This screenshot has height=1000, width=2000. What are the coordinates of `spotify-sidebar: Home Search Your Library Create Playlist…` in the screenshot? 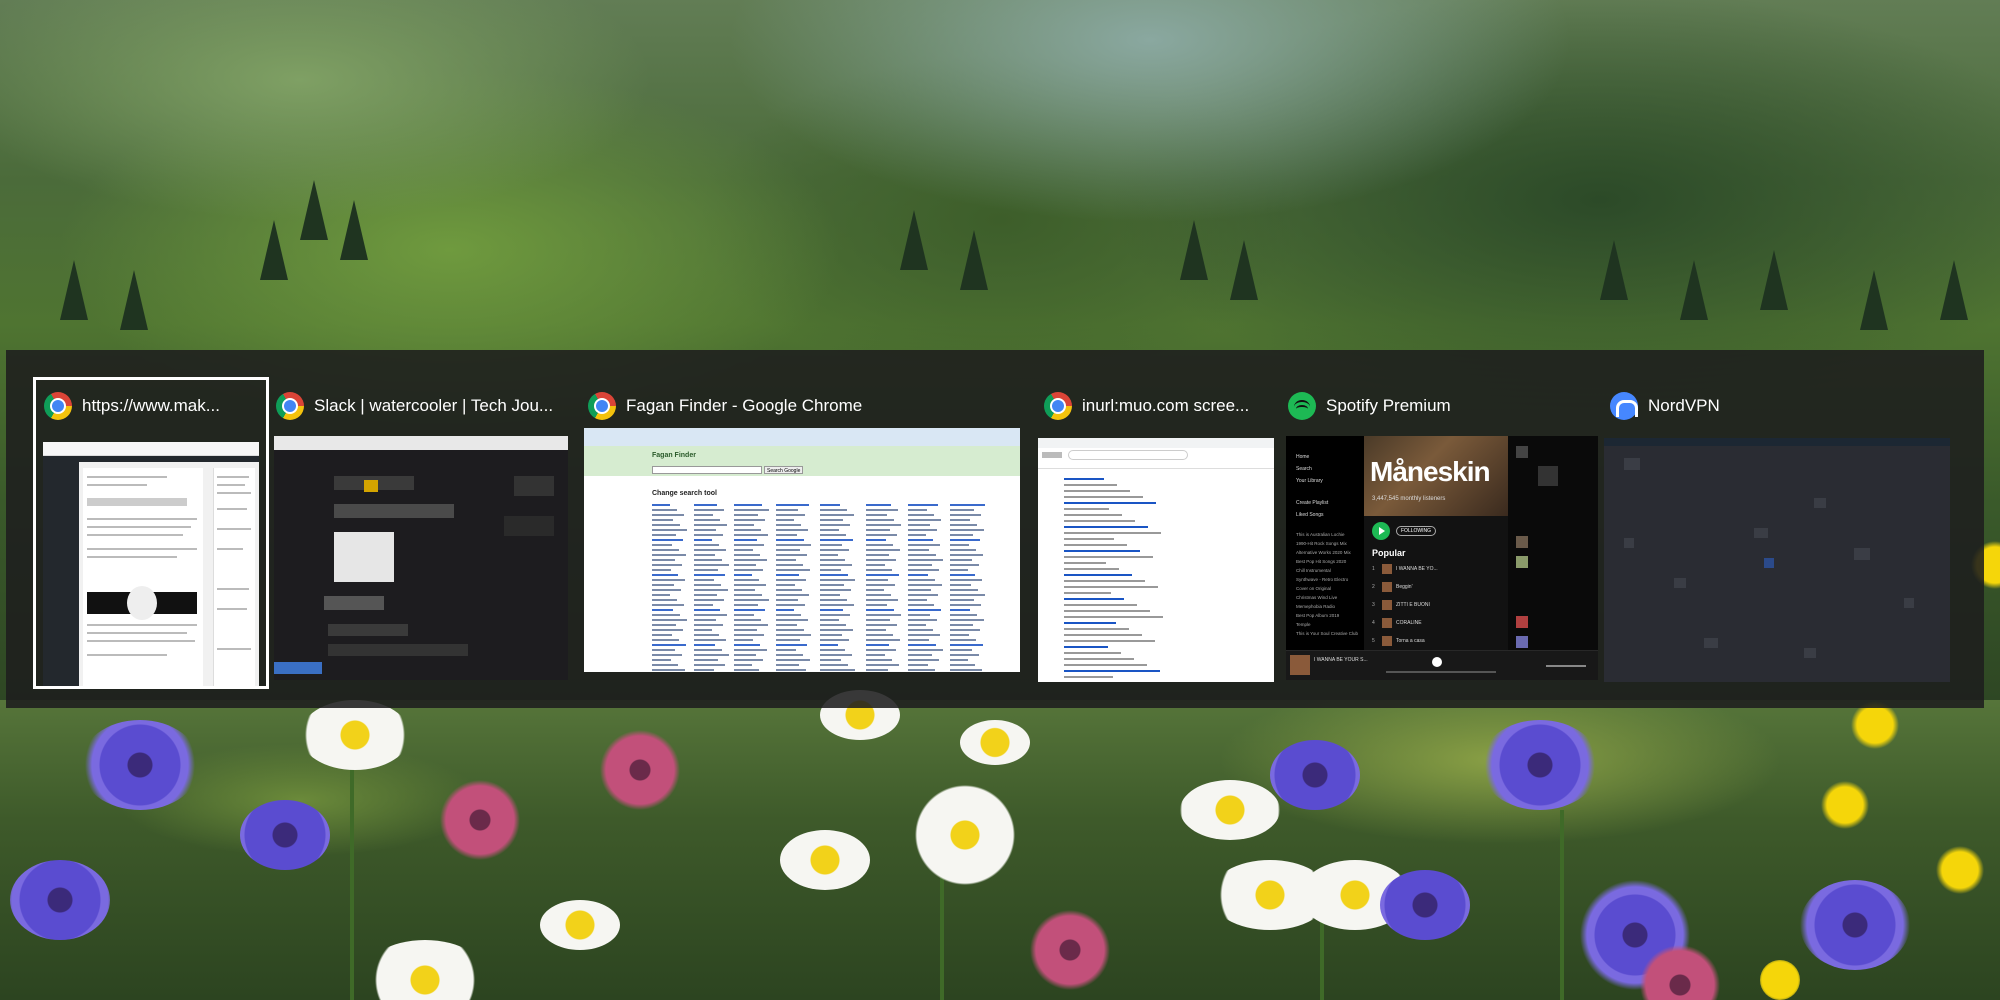 It's located at (1325, 543).